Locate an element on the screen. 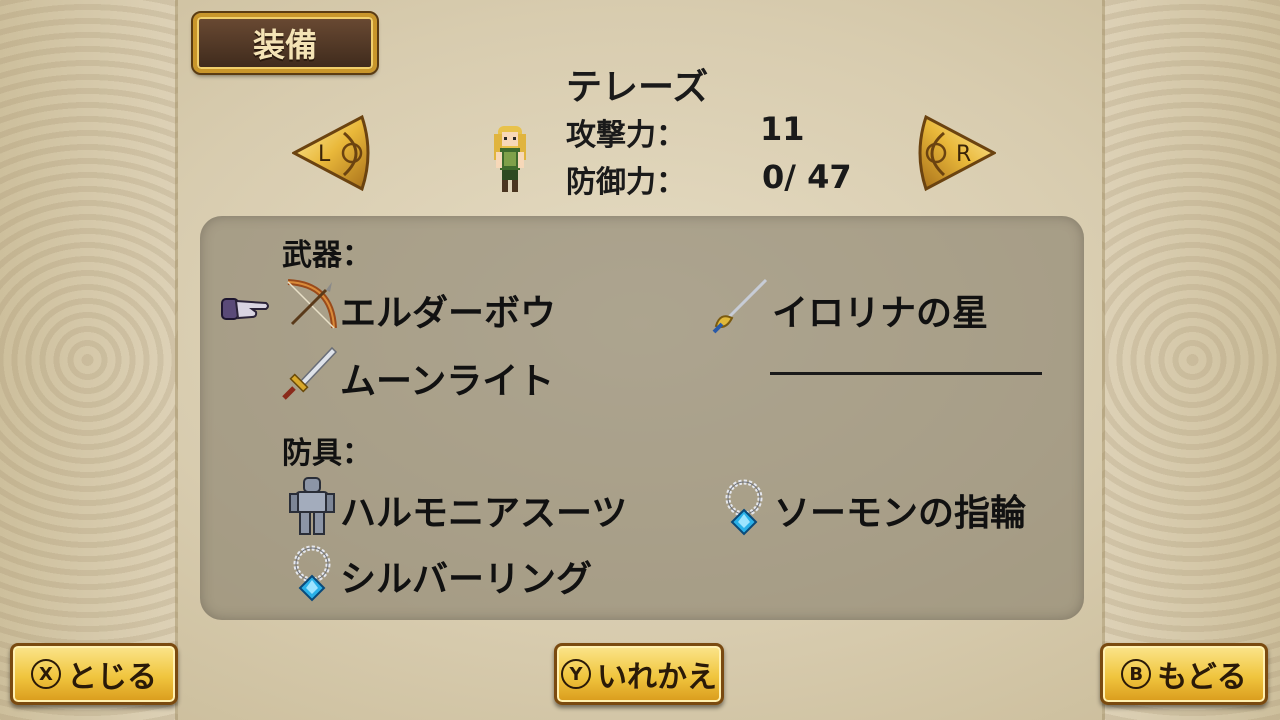 The width and height of the screenshot is (1280, 720). armor-name-3: シルバーリング is located at coordinates (466, 579).